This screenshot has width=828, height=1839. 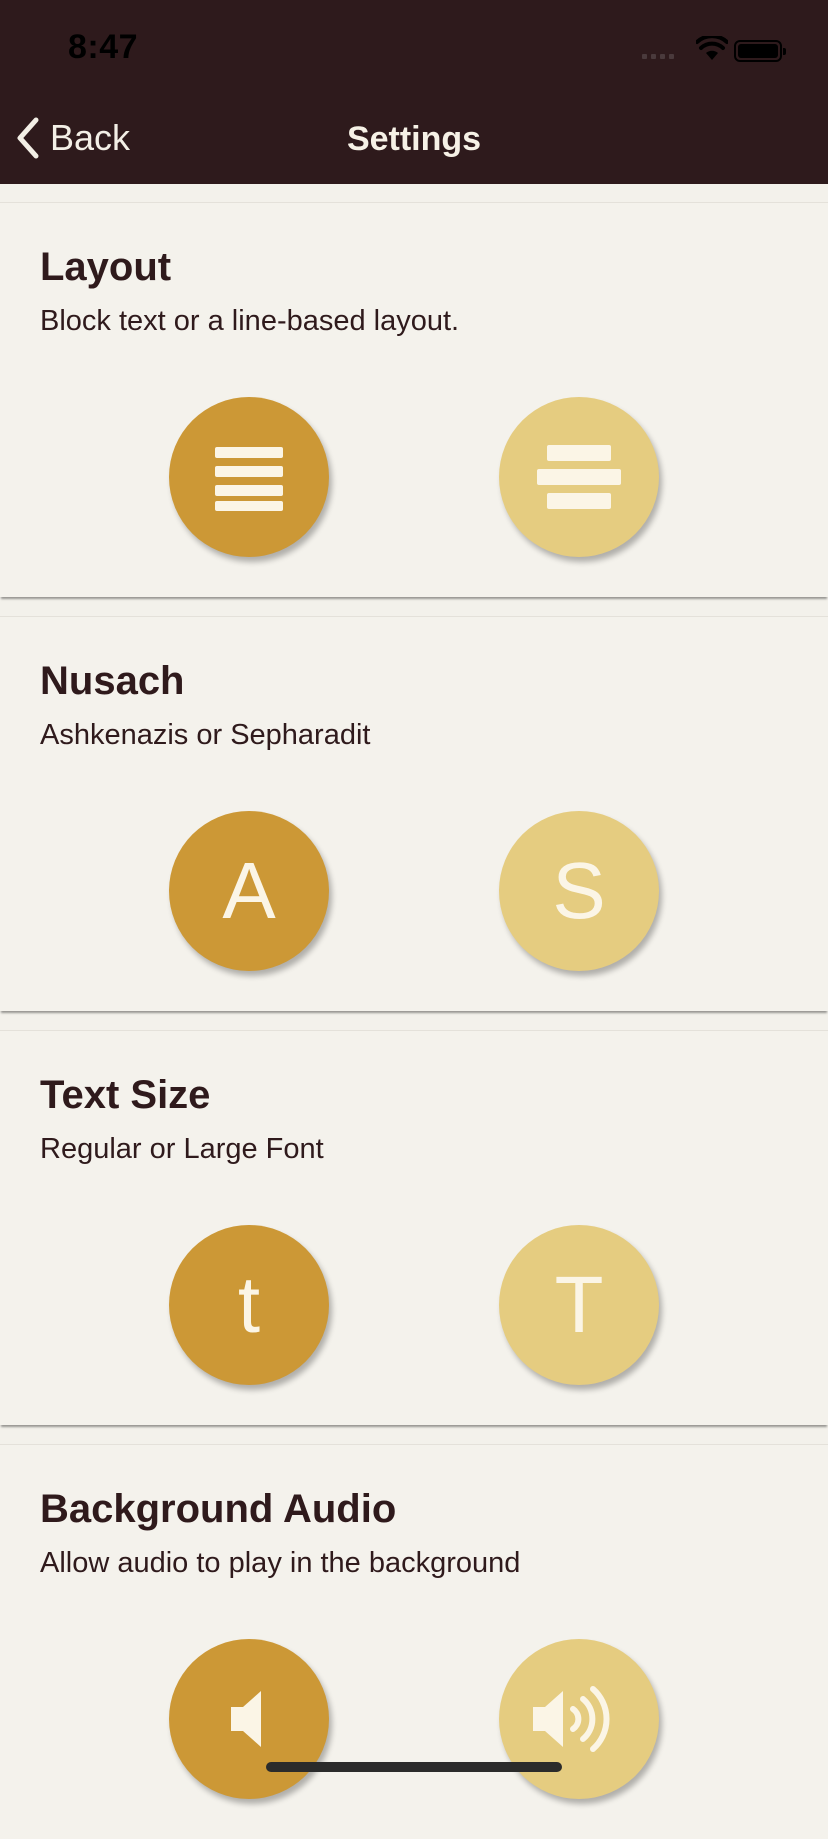 I want to click on layout-block-button, so click(x=249, y=477).